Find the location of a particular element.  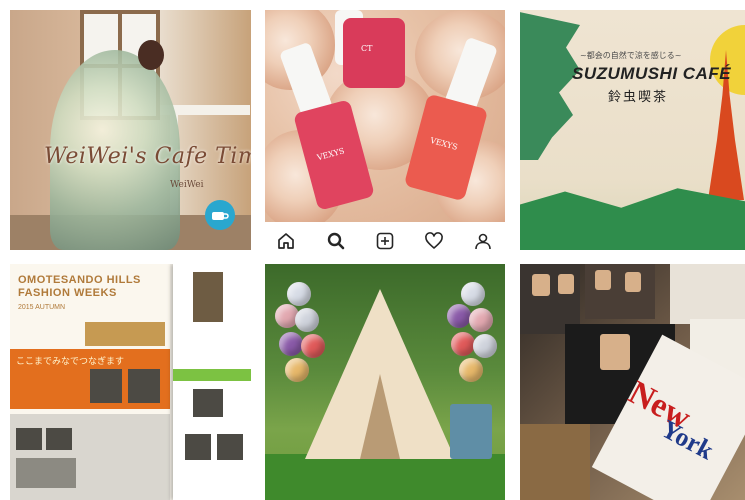

flyer-date: 2015 AUTUMN is located at coordinates (42, 307).